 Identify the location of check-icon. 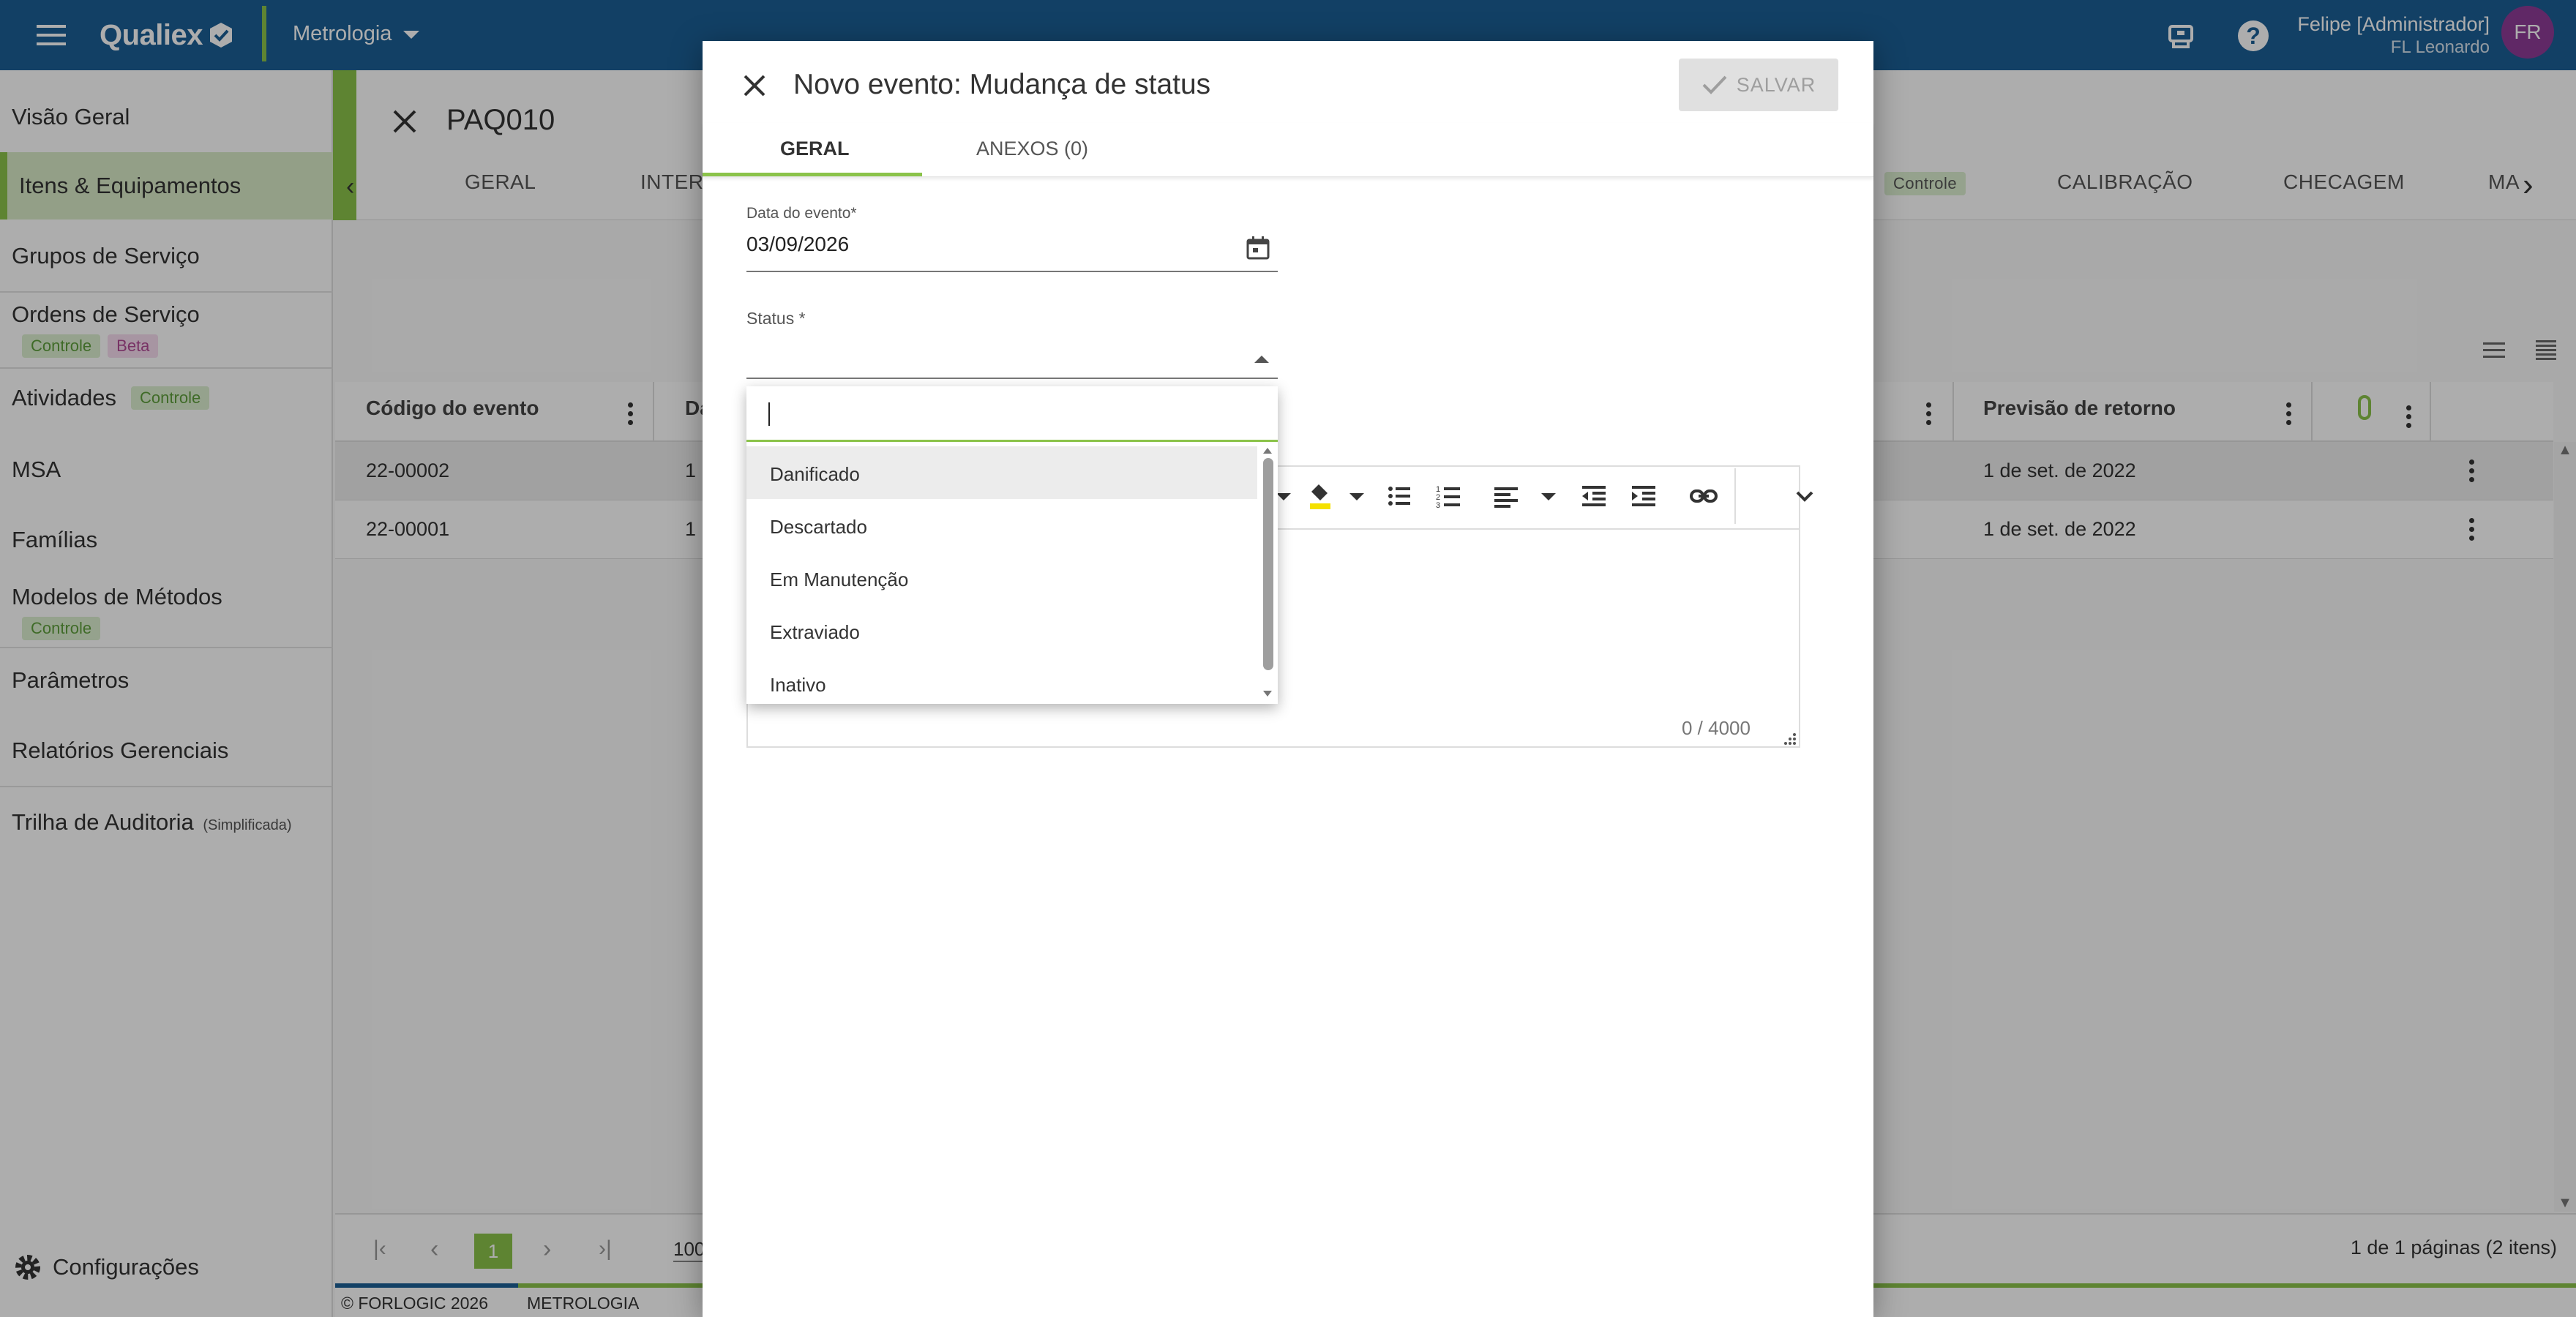
(1714, 84).